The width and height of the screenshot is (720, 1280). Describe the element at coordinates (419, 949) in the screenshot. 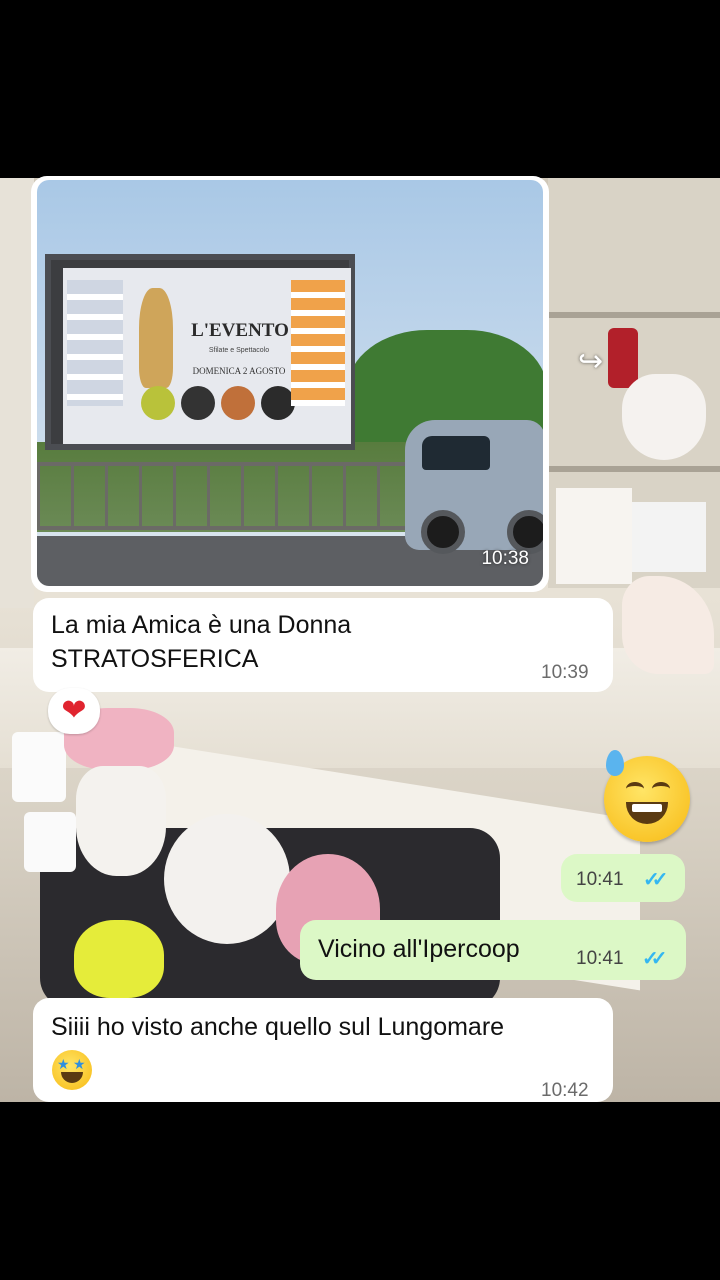

I see `message-text: Vicino all'Ipercoop` at that location.